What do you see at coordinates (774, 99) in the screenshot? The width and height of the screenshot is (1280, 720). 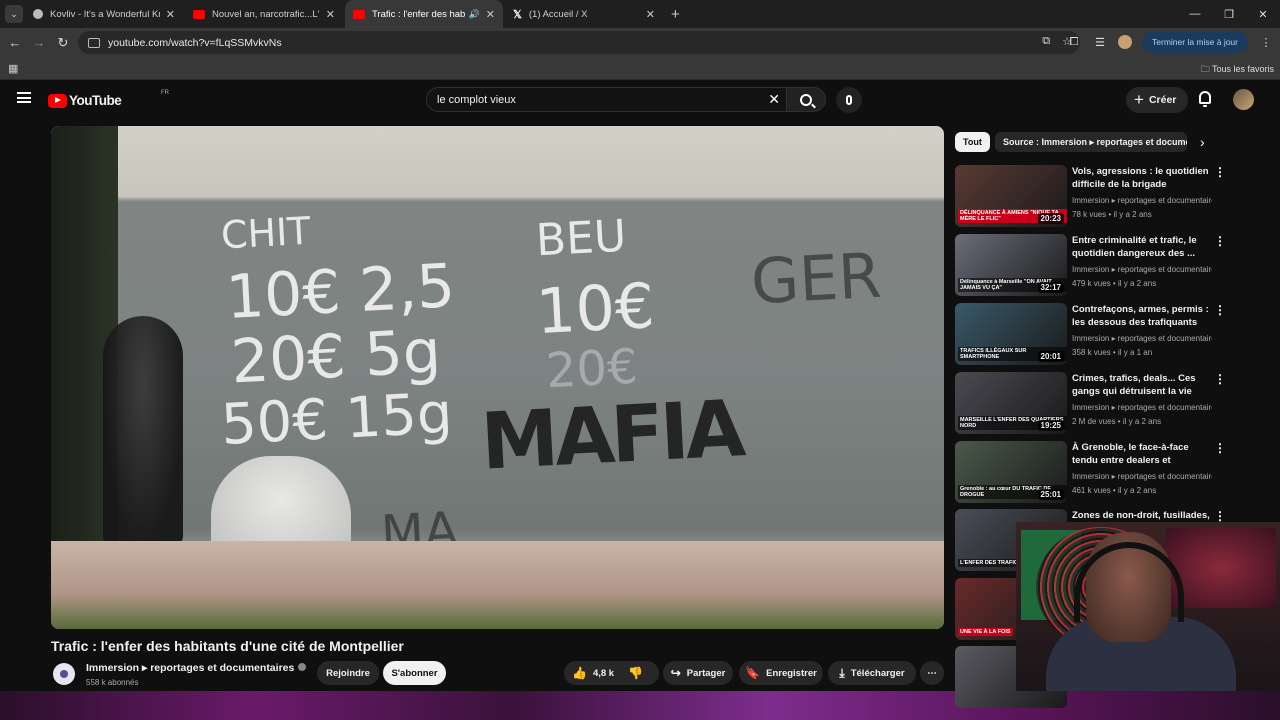 I see `clear-search-icon: ✕` at bounding box center [774, 99].